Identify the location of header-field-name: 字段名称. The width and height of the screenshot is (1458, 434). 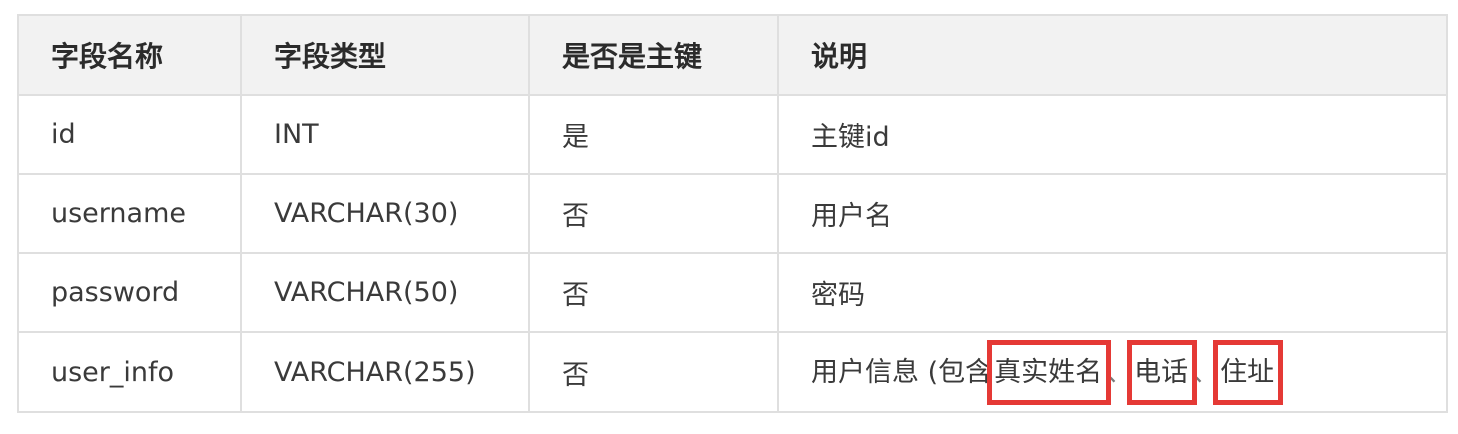
(130, 56).